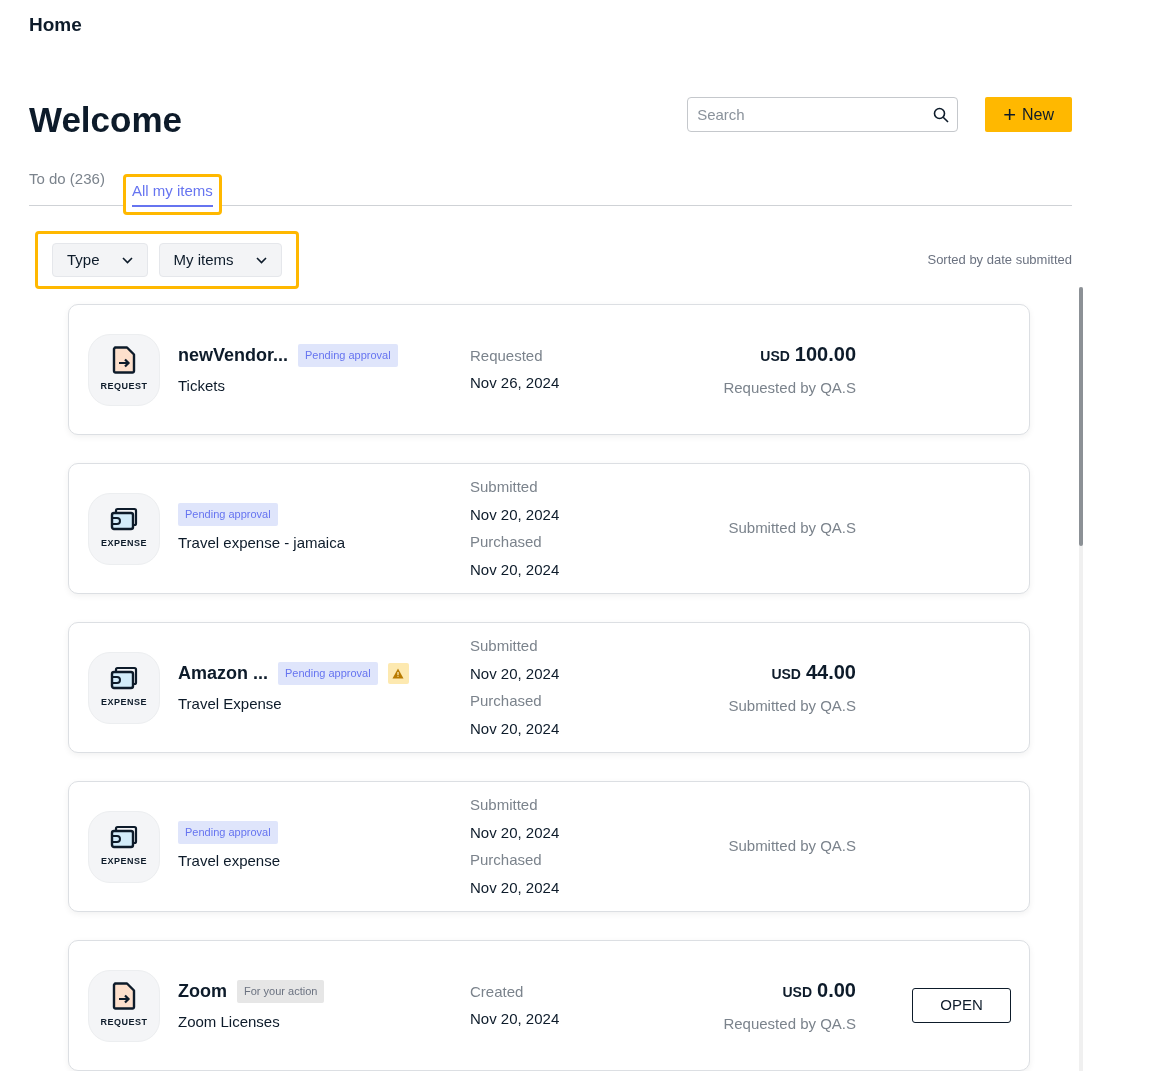 This screenshot has width=1150, height=1071. What do you see at coordinates (100, 260) in the screenshot?
I see `filter-dropdown: Type` at bounding box center [100, 260].